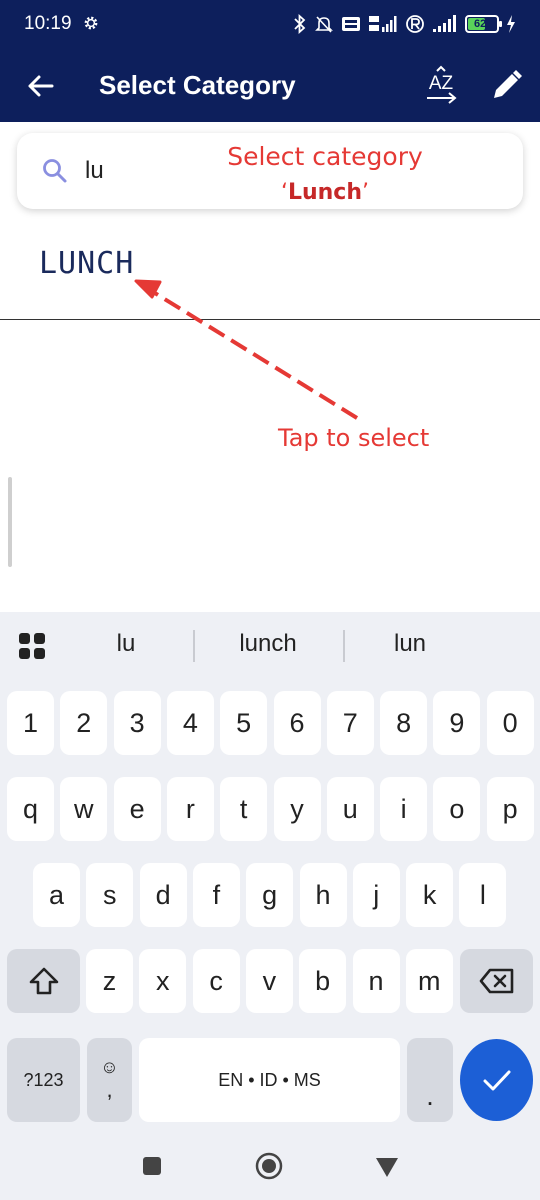  I want to click on key-h: h, so click(323, 895).